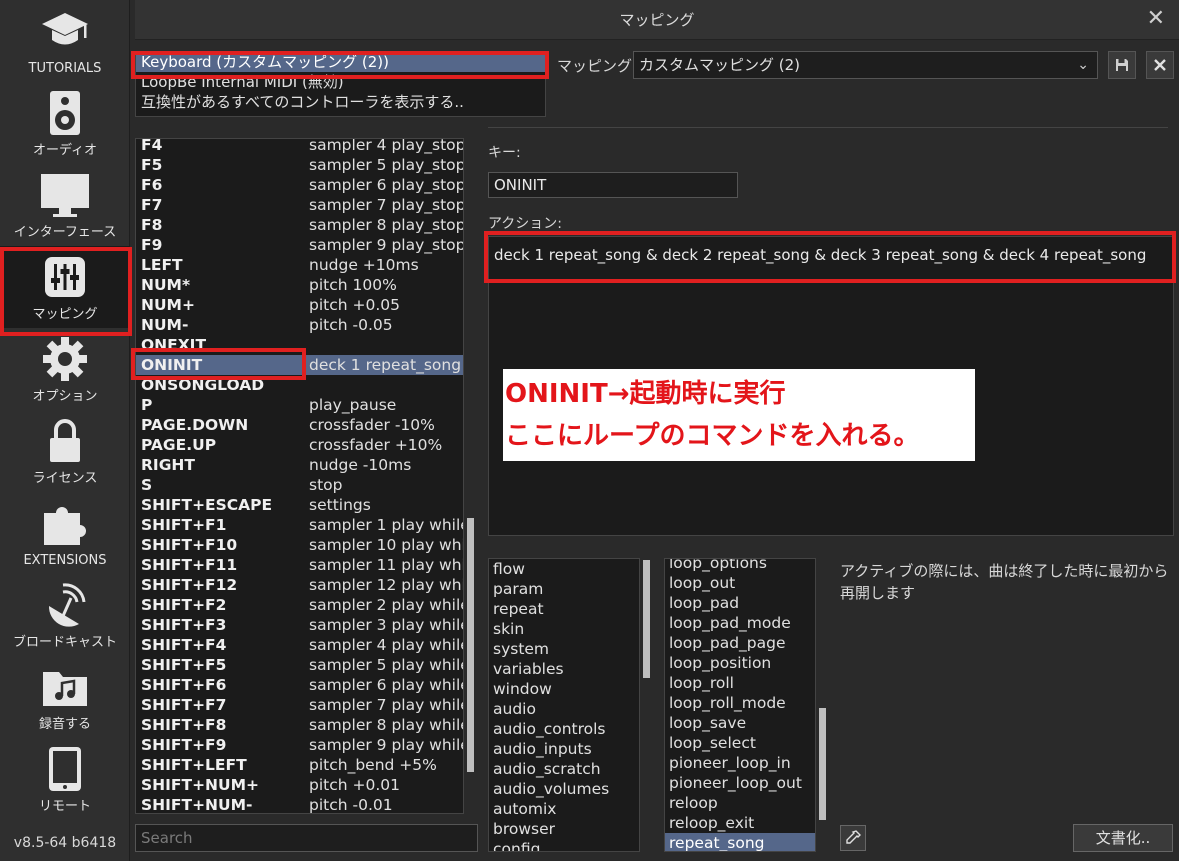 Image resolution: width=1179 pixels, height=861 pixels. What do you see at coordinates (65, 843) in the screenshot?
I see `version-label: v8.5-64 b6418` at bounding box center [65, 843].